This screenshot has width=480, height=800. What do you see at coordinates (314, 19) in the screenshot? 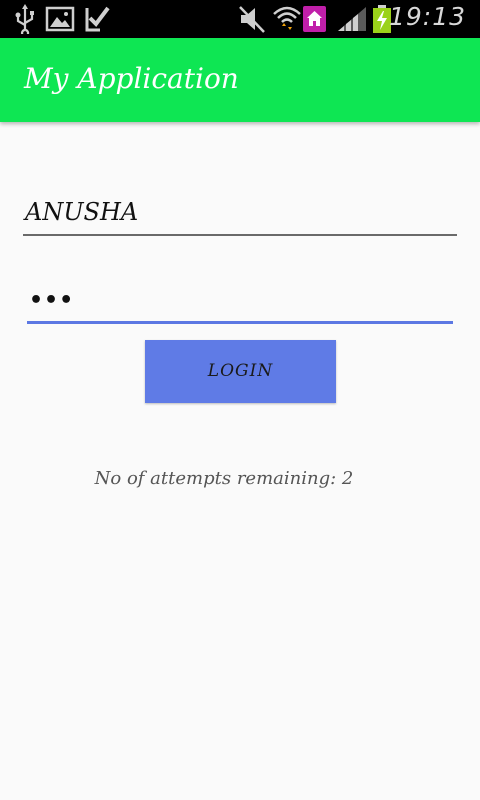
I see `home-notification-icon` at bounding box center [314, 19].